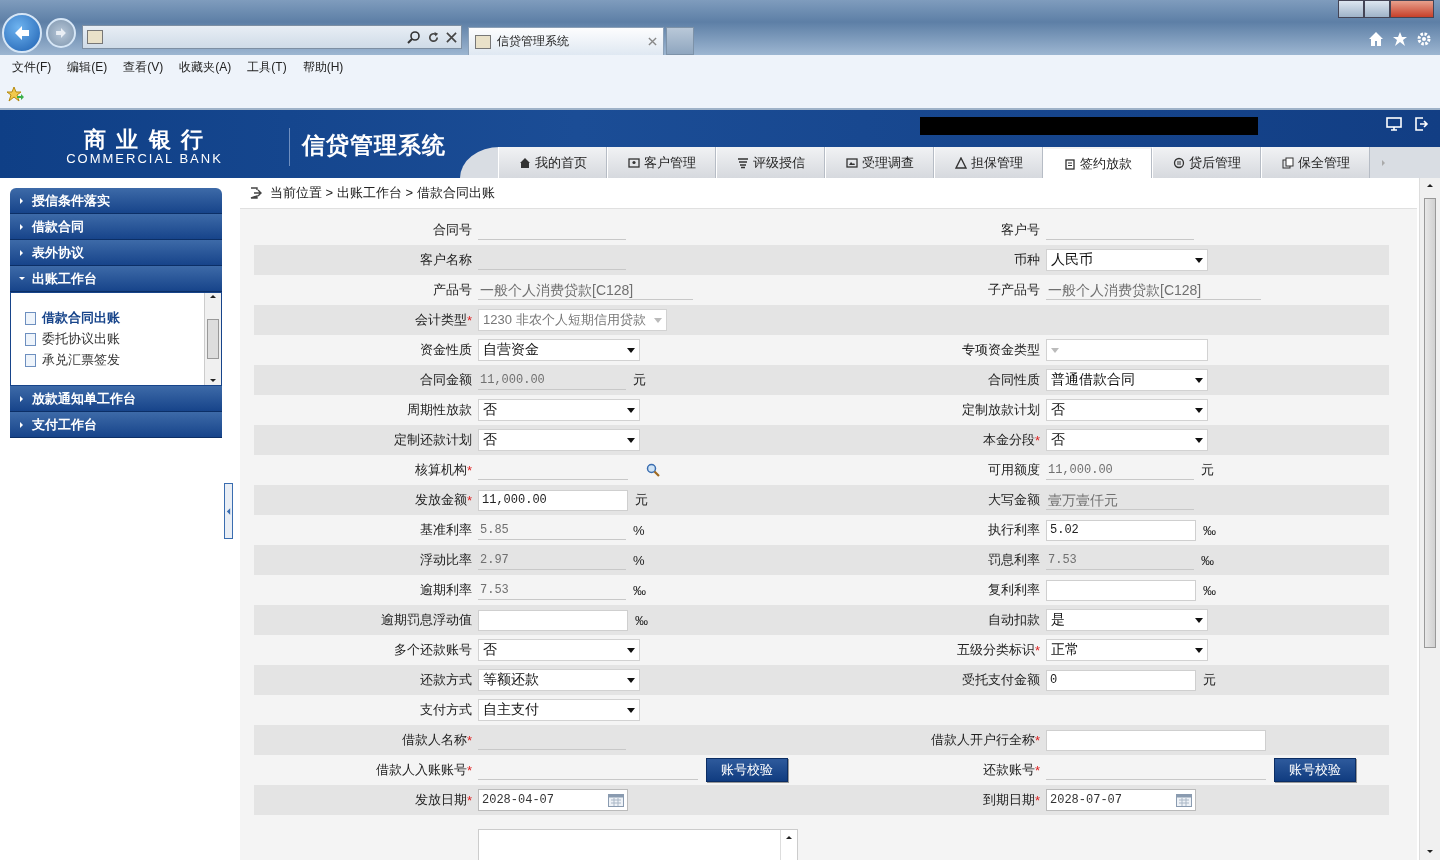 Image resolution: width=1440 pixels, height=860 pixels. I want to click on warning-icon, so click(960, 162).